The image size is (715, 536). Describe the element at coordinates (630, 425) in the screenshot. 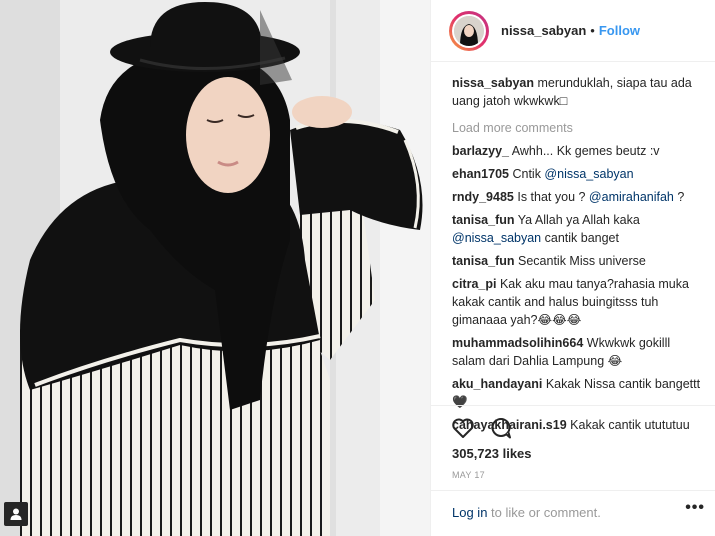

I see `comment-text: Kakak cantik utututuu` at that location.